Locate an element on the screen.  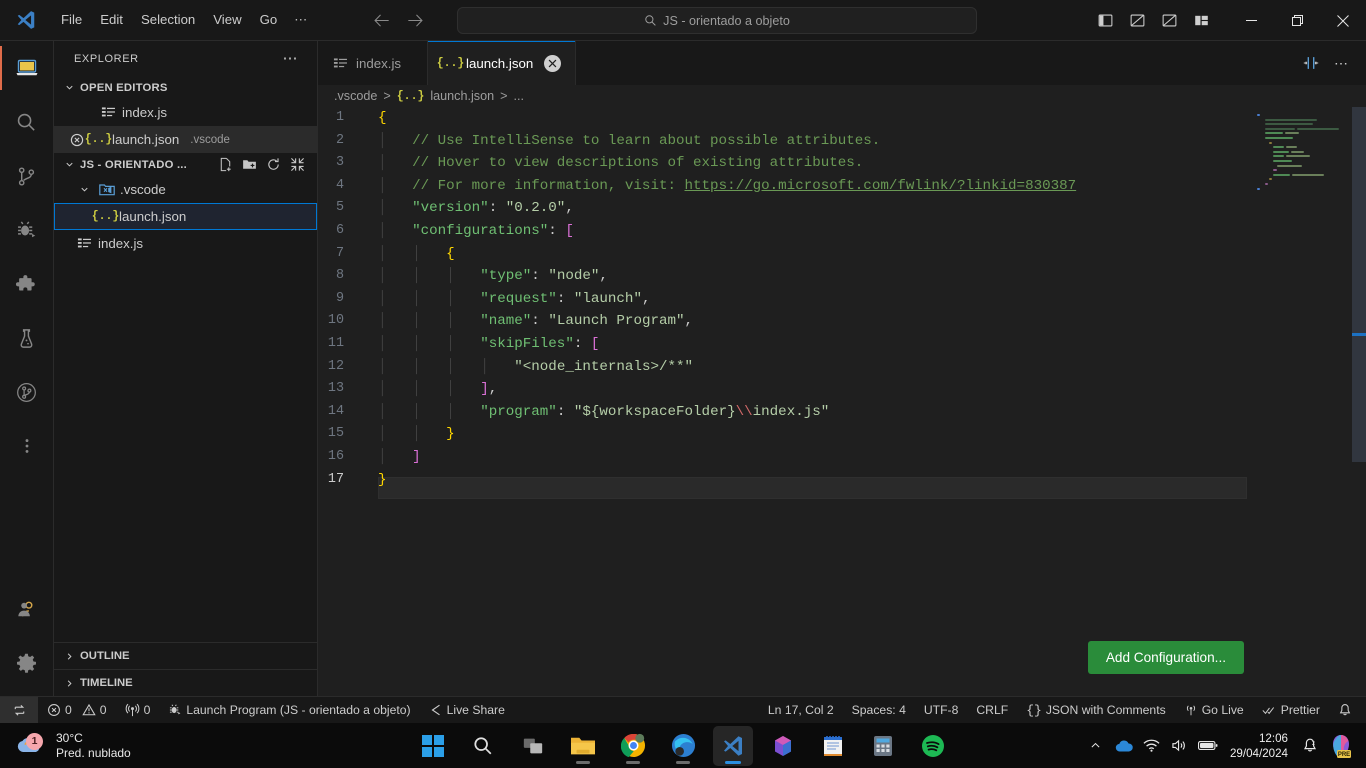
collapse-all-icon is located at coordinates (297, 164).